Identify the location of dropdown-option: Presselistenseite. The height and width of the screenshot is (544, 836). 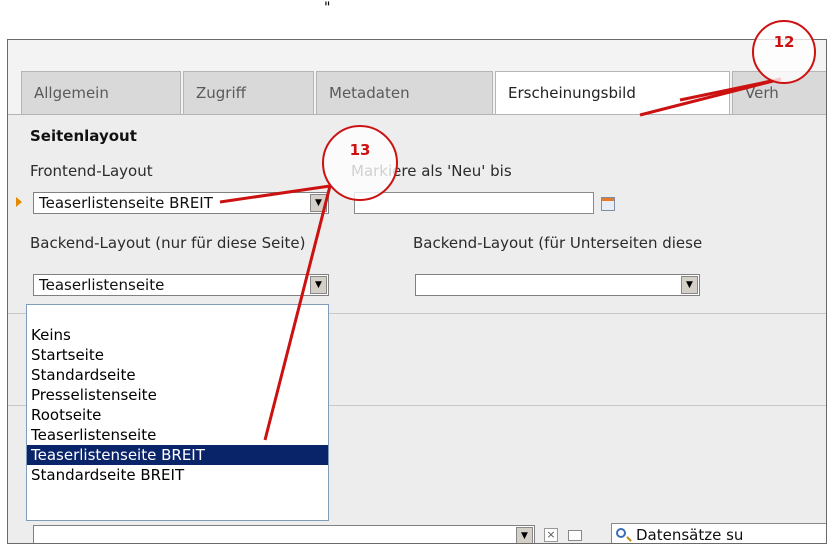
(177, 395).